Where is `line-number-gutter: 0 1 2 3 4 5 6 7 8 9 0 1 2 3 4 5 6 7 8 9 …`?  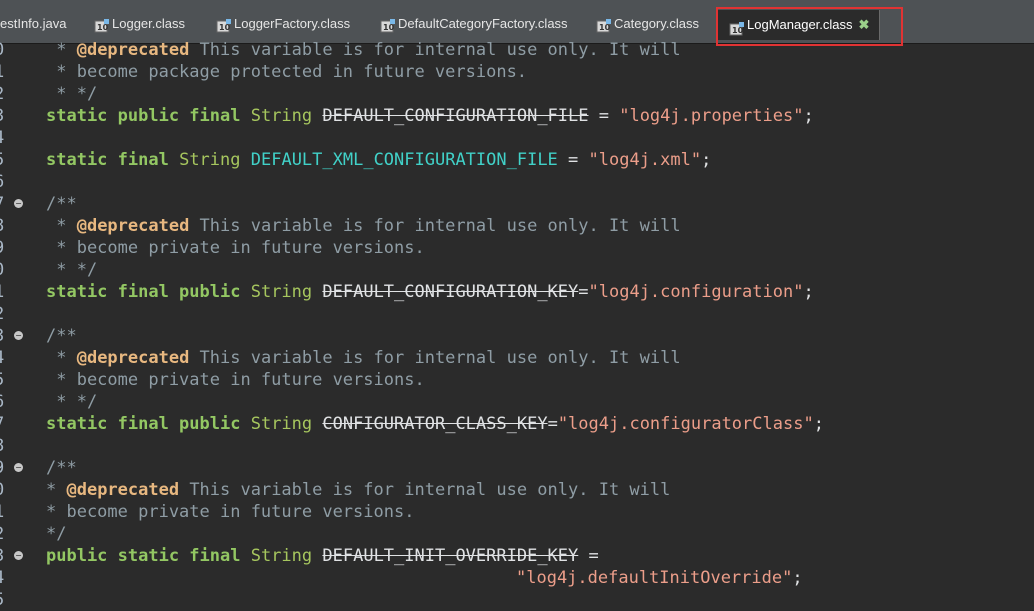
line-number-gutter: 0 1 2 3 4 5 6 7 8 9 0 1 2 3 4 5 6 7 8 9 … is located at coordinates (15, 325).